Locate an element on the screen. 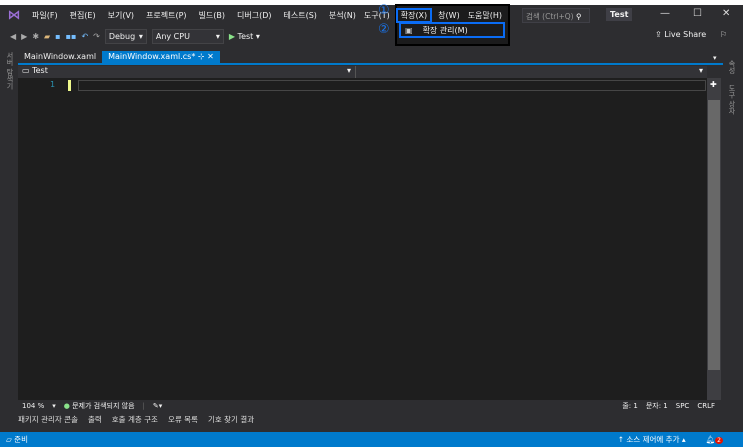 The height and width of the screenshot is (447, 743). configuration-select: Debug ▾ is located at coordinates (125, 36).